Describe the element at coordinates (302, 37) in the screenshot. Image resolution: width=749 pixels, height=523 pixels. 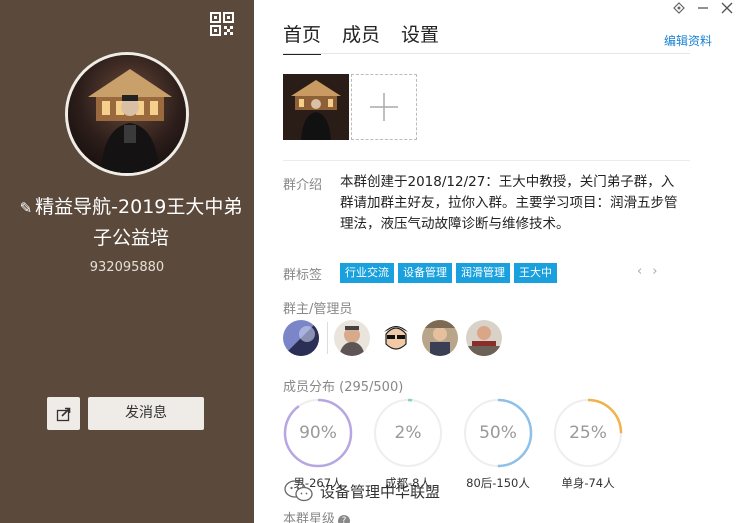
I see `tab-home: 首页` at that location.